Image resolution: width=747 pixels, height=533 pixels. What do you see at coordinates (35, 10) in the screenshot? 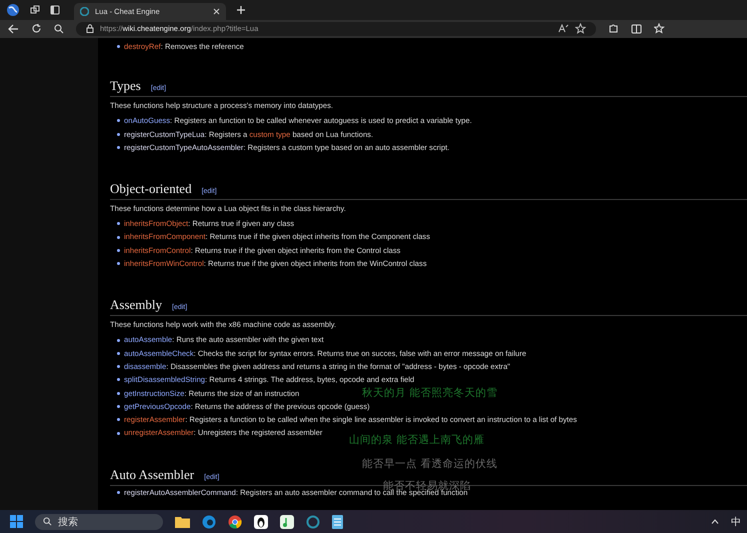
I see `workspaces-icon` at bounding box center [35, 10].